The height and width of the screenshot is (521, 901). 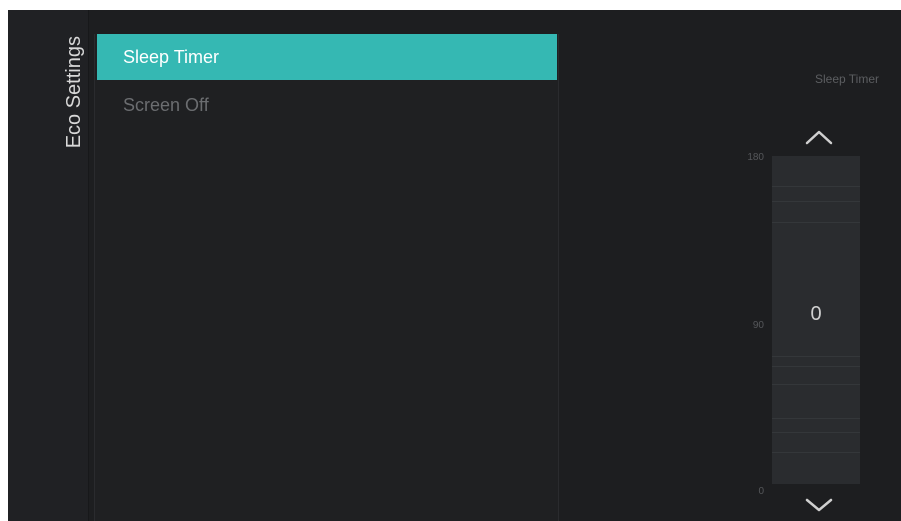 What do you see at coordinates (758, 325) in the screenshot?
I see `scale-mid-label: 90` at bounding box center [758, 325].